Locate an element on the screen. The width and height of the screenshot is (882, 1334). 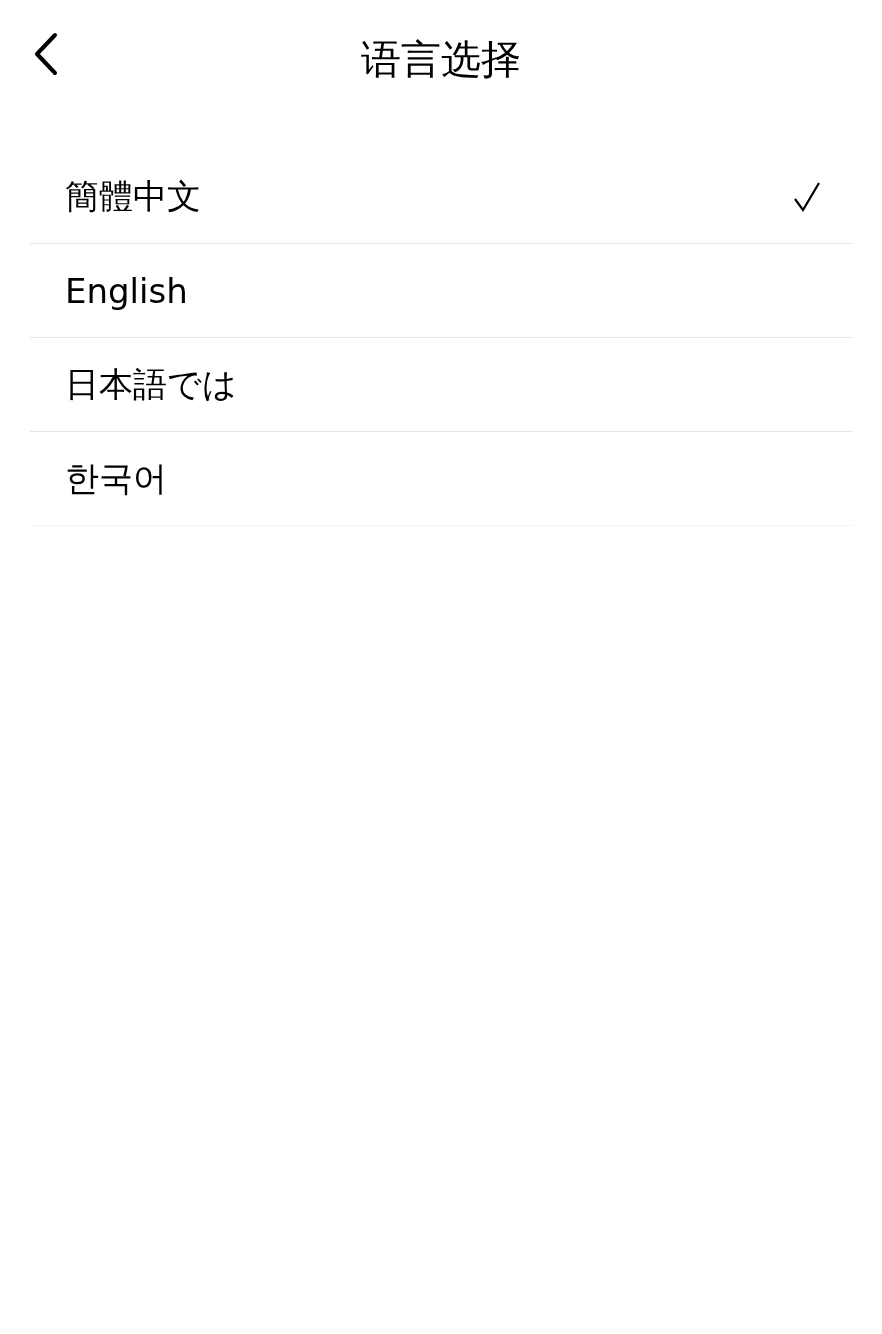
back-icon is located at coordinates (46, 54).